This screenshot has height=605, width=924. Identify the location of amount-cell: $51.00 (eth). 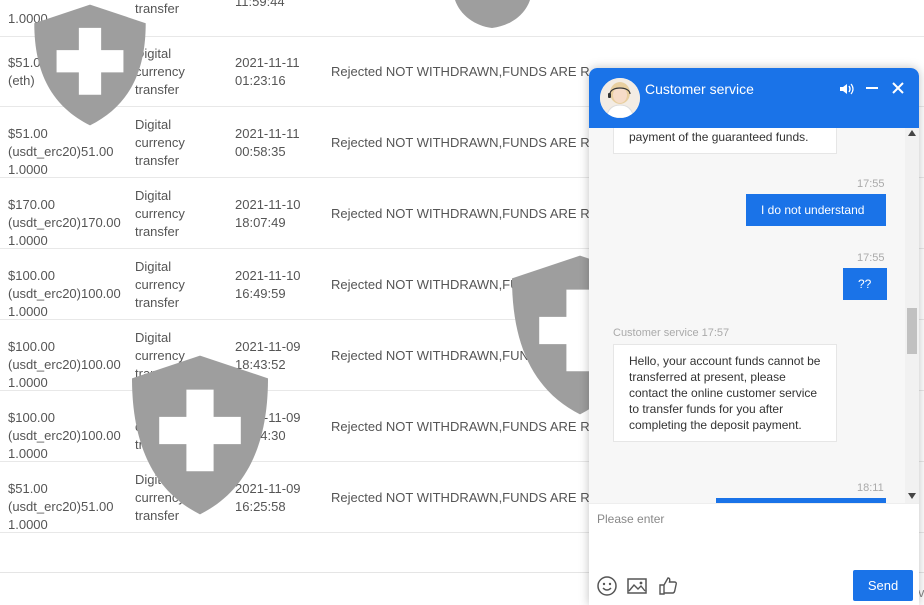
(28, 71).